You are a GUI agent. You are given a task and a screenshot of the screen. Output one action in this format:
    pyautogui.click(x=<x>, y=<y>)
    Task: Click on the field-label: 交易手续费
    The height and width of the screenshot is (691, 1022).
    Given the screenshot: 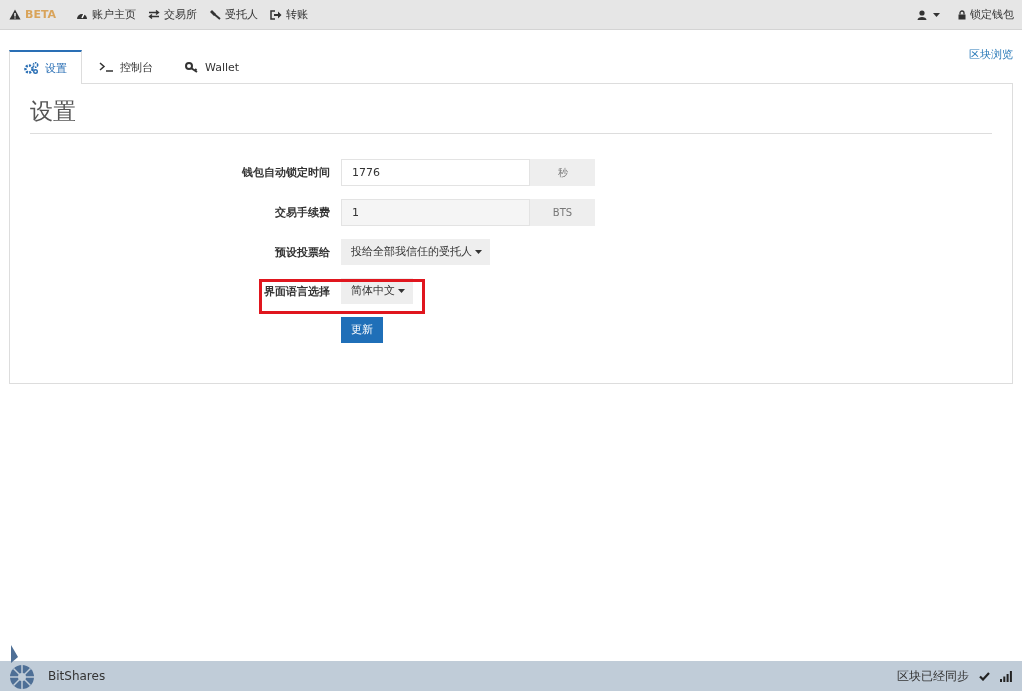 What is the action you would take?
    pyautogui.click(x=302, y=212)
    